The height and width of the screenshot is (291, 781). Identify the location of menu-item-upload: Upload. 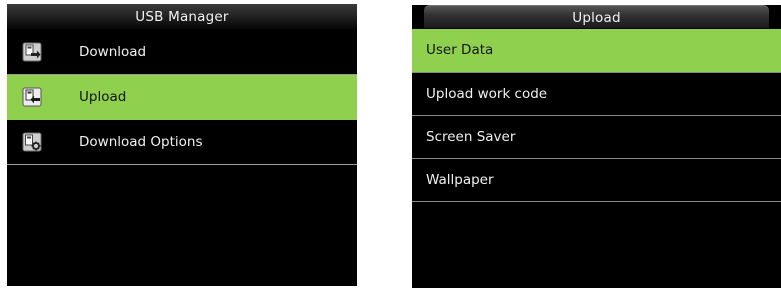
(182, 97).